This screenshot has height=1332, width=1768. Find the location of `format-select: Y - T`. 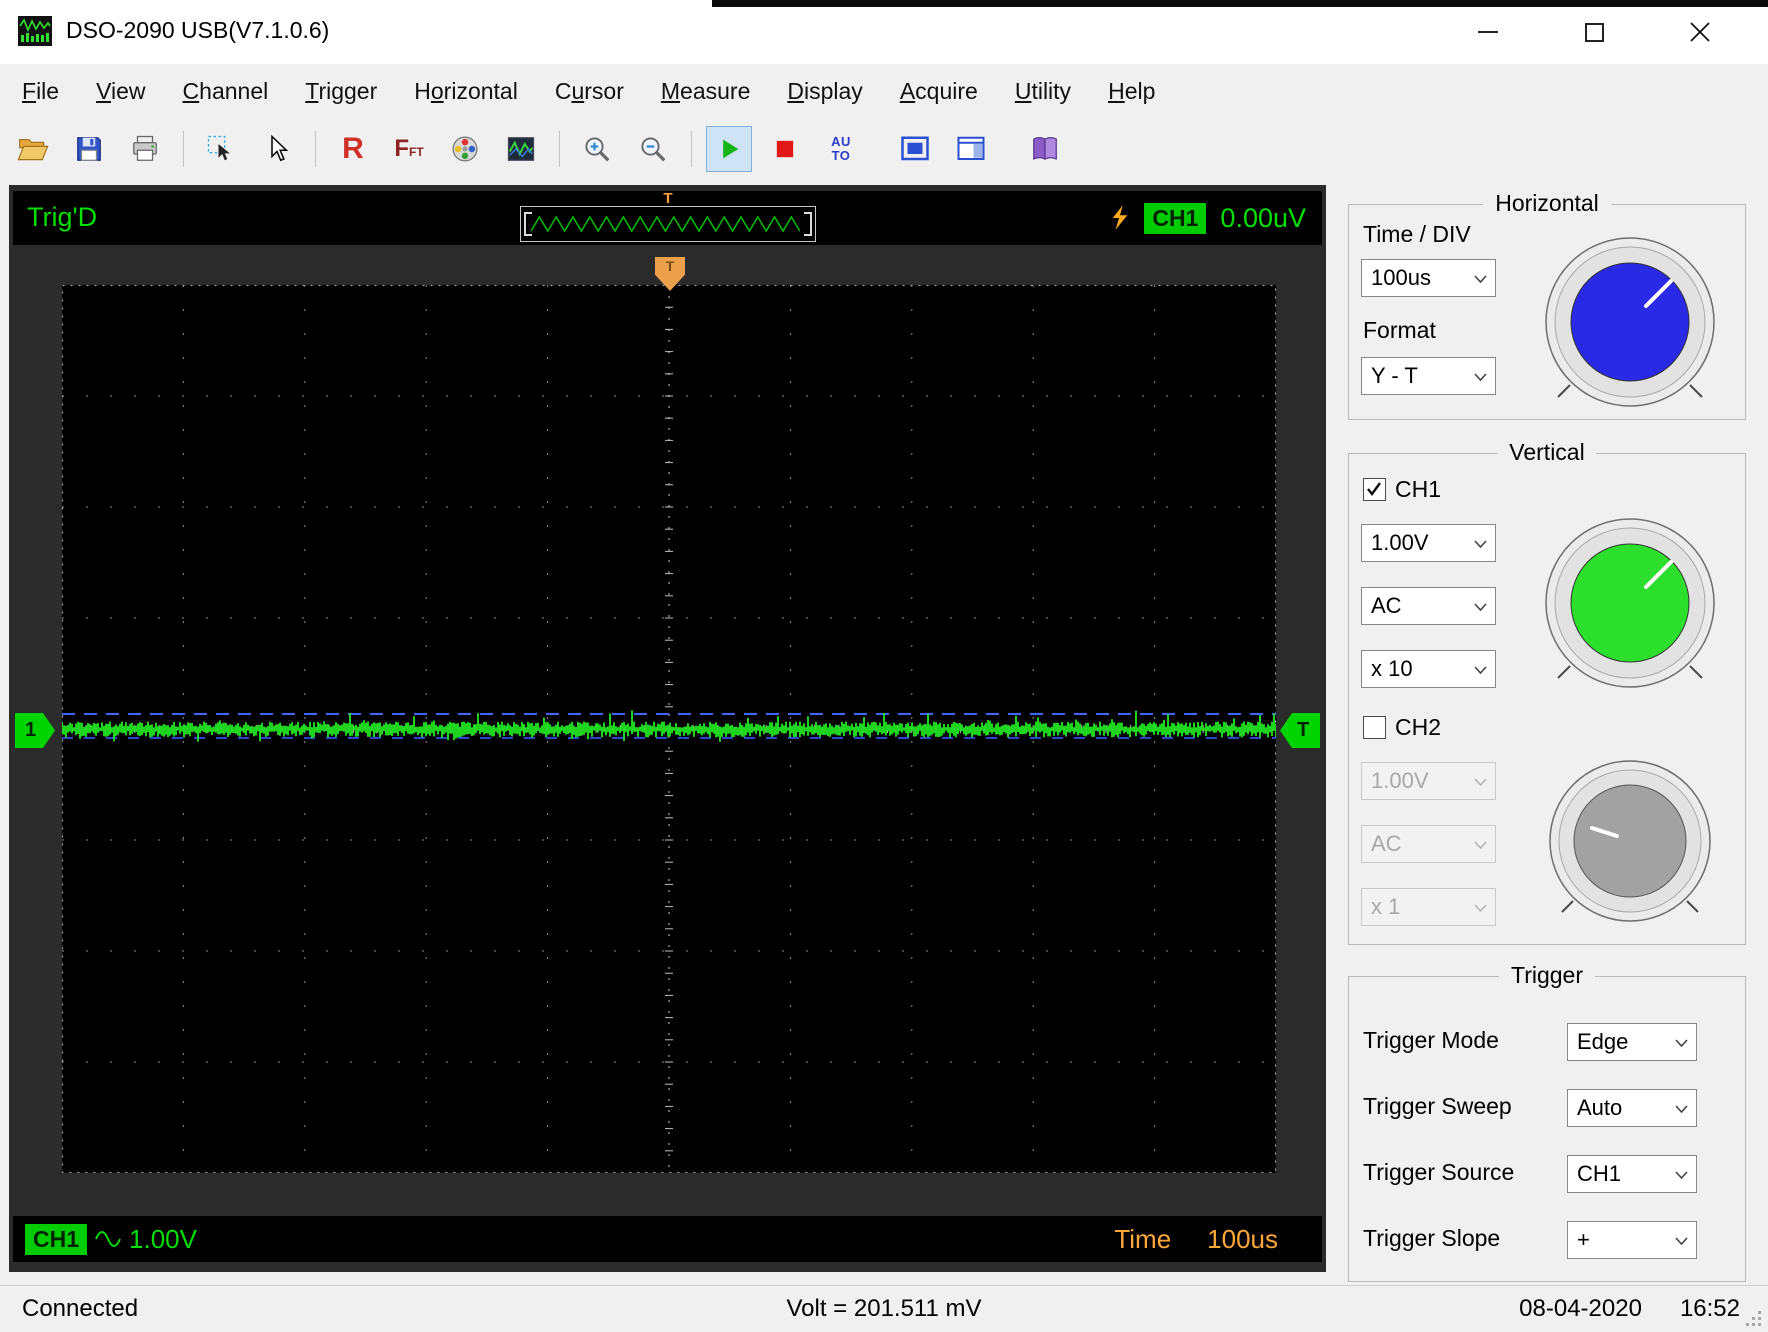

format-select: Y - T is located at coordinates (1428, 376).